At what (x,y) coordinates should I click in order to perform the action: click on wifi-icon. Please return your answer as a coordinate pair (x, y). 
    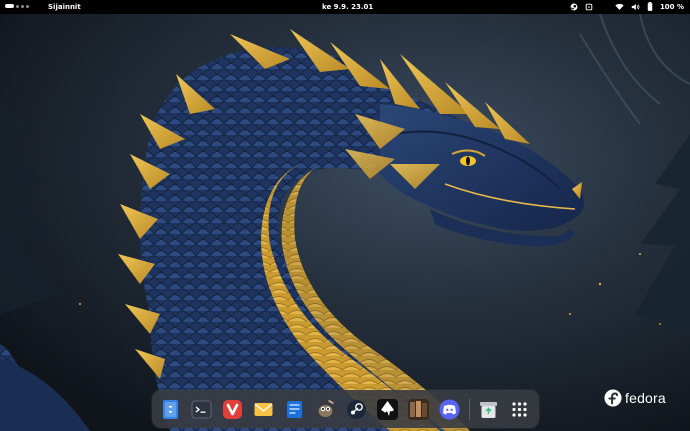
    Looking at the image, I should click on (619, 7).